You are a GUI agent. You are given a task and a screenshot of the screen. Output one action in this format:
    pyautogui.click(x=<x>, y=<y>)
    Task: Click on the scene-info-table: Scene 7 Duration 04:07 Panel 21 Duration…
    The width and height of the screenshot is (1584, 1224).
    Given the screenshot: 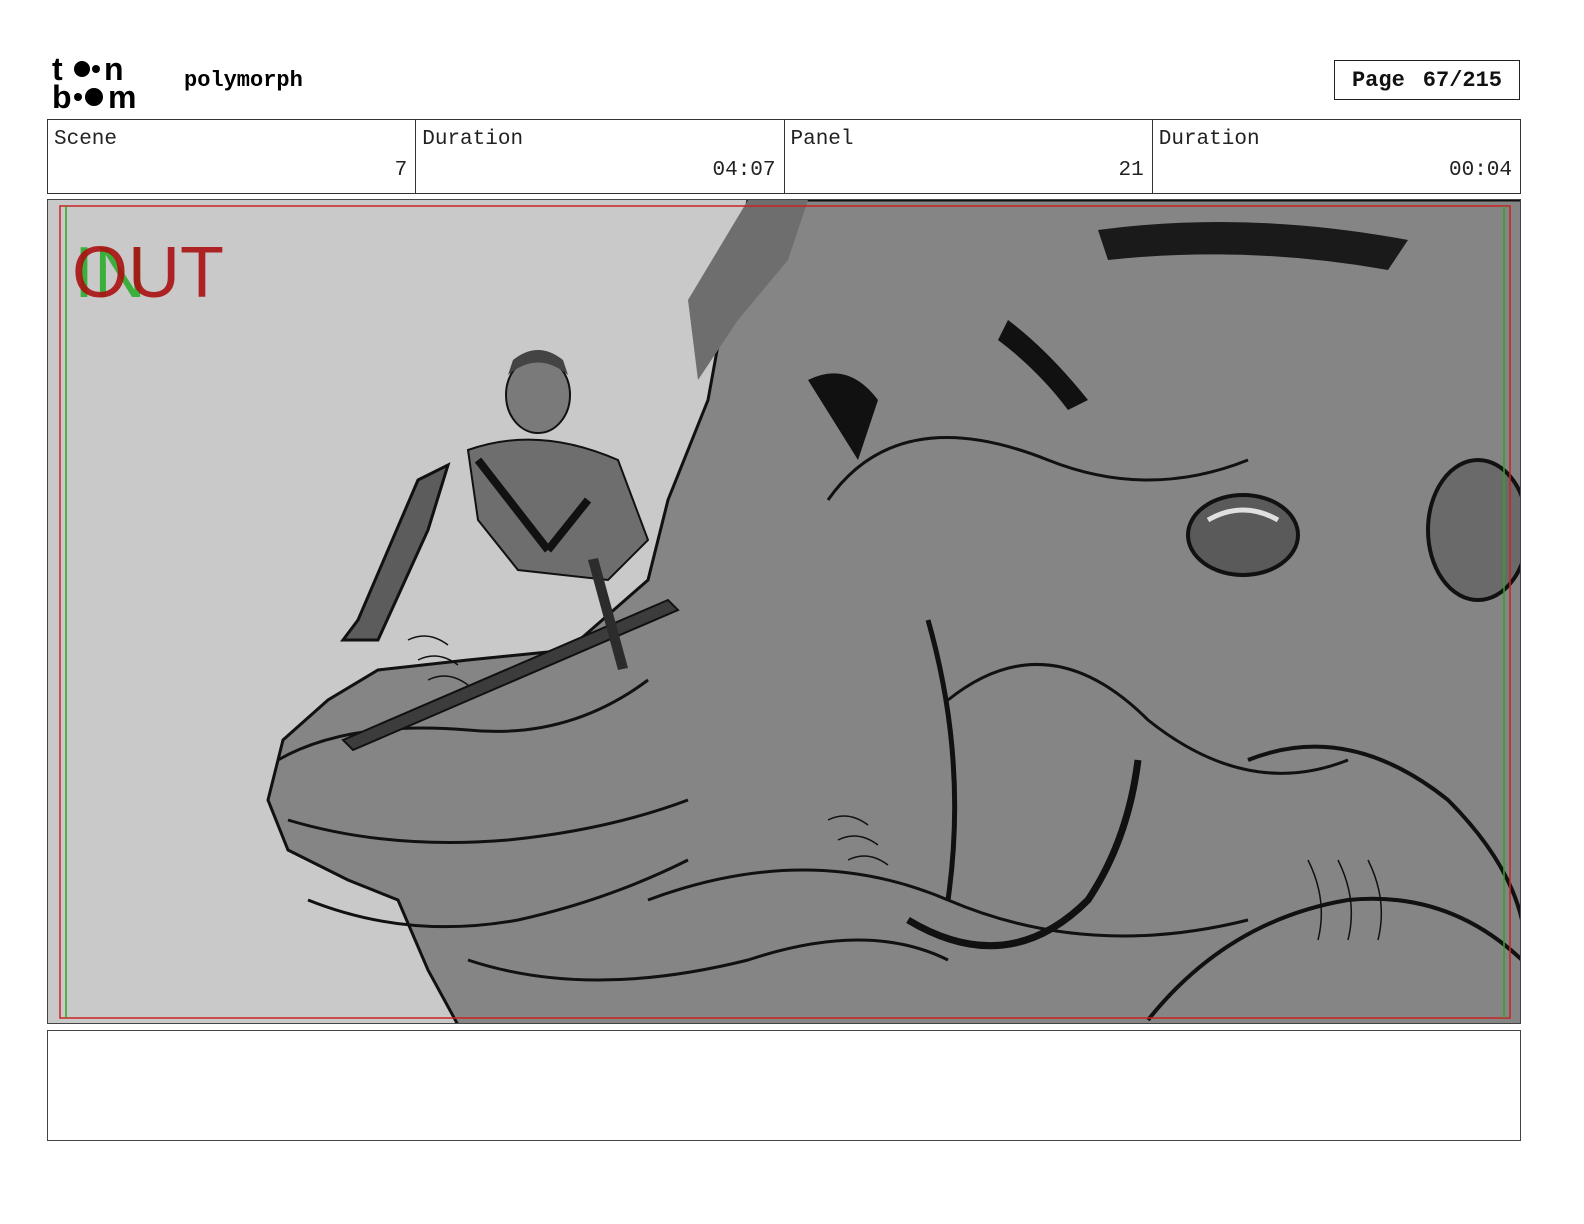 What is the action you would take?
    pyautogui.click(x=784, y=156)
    